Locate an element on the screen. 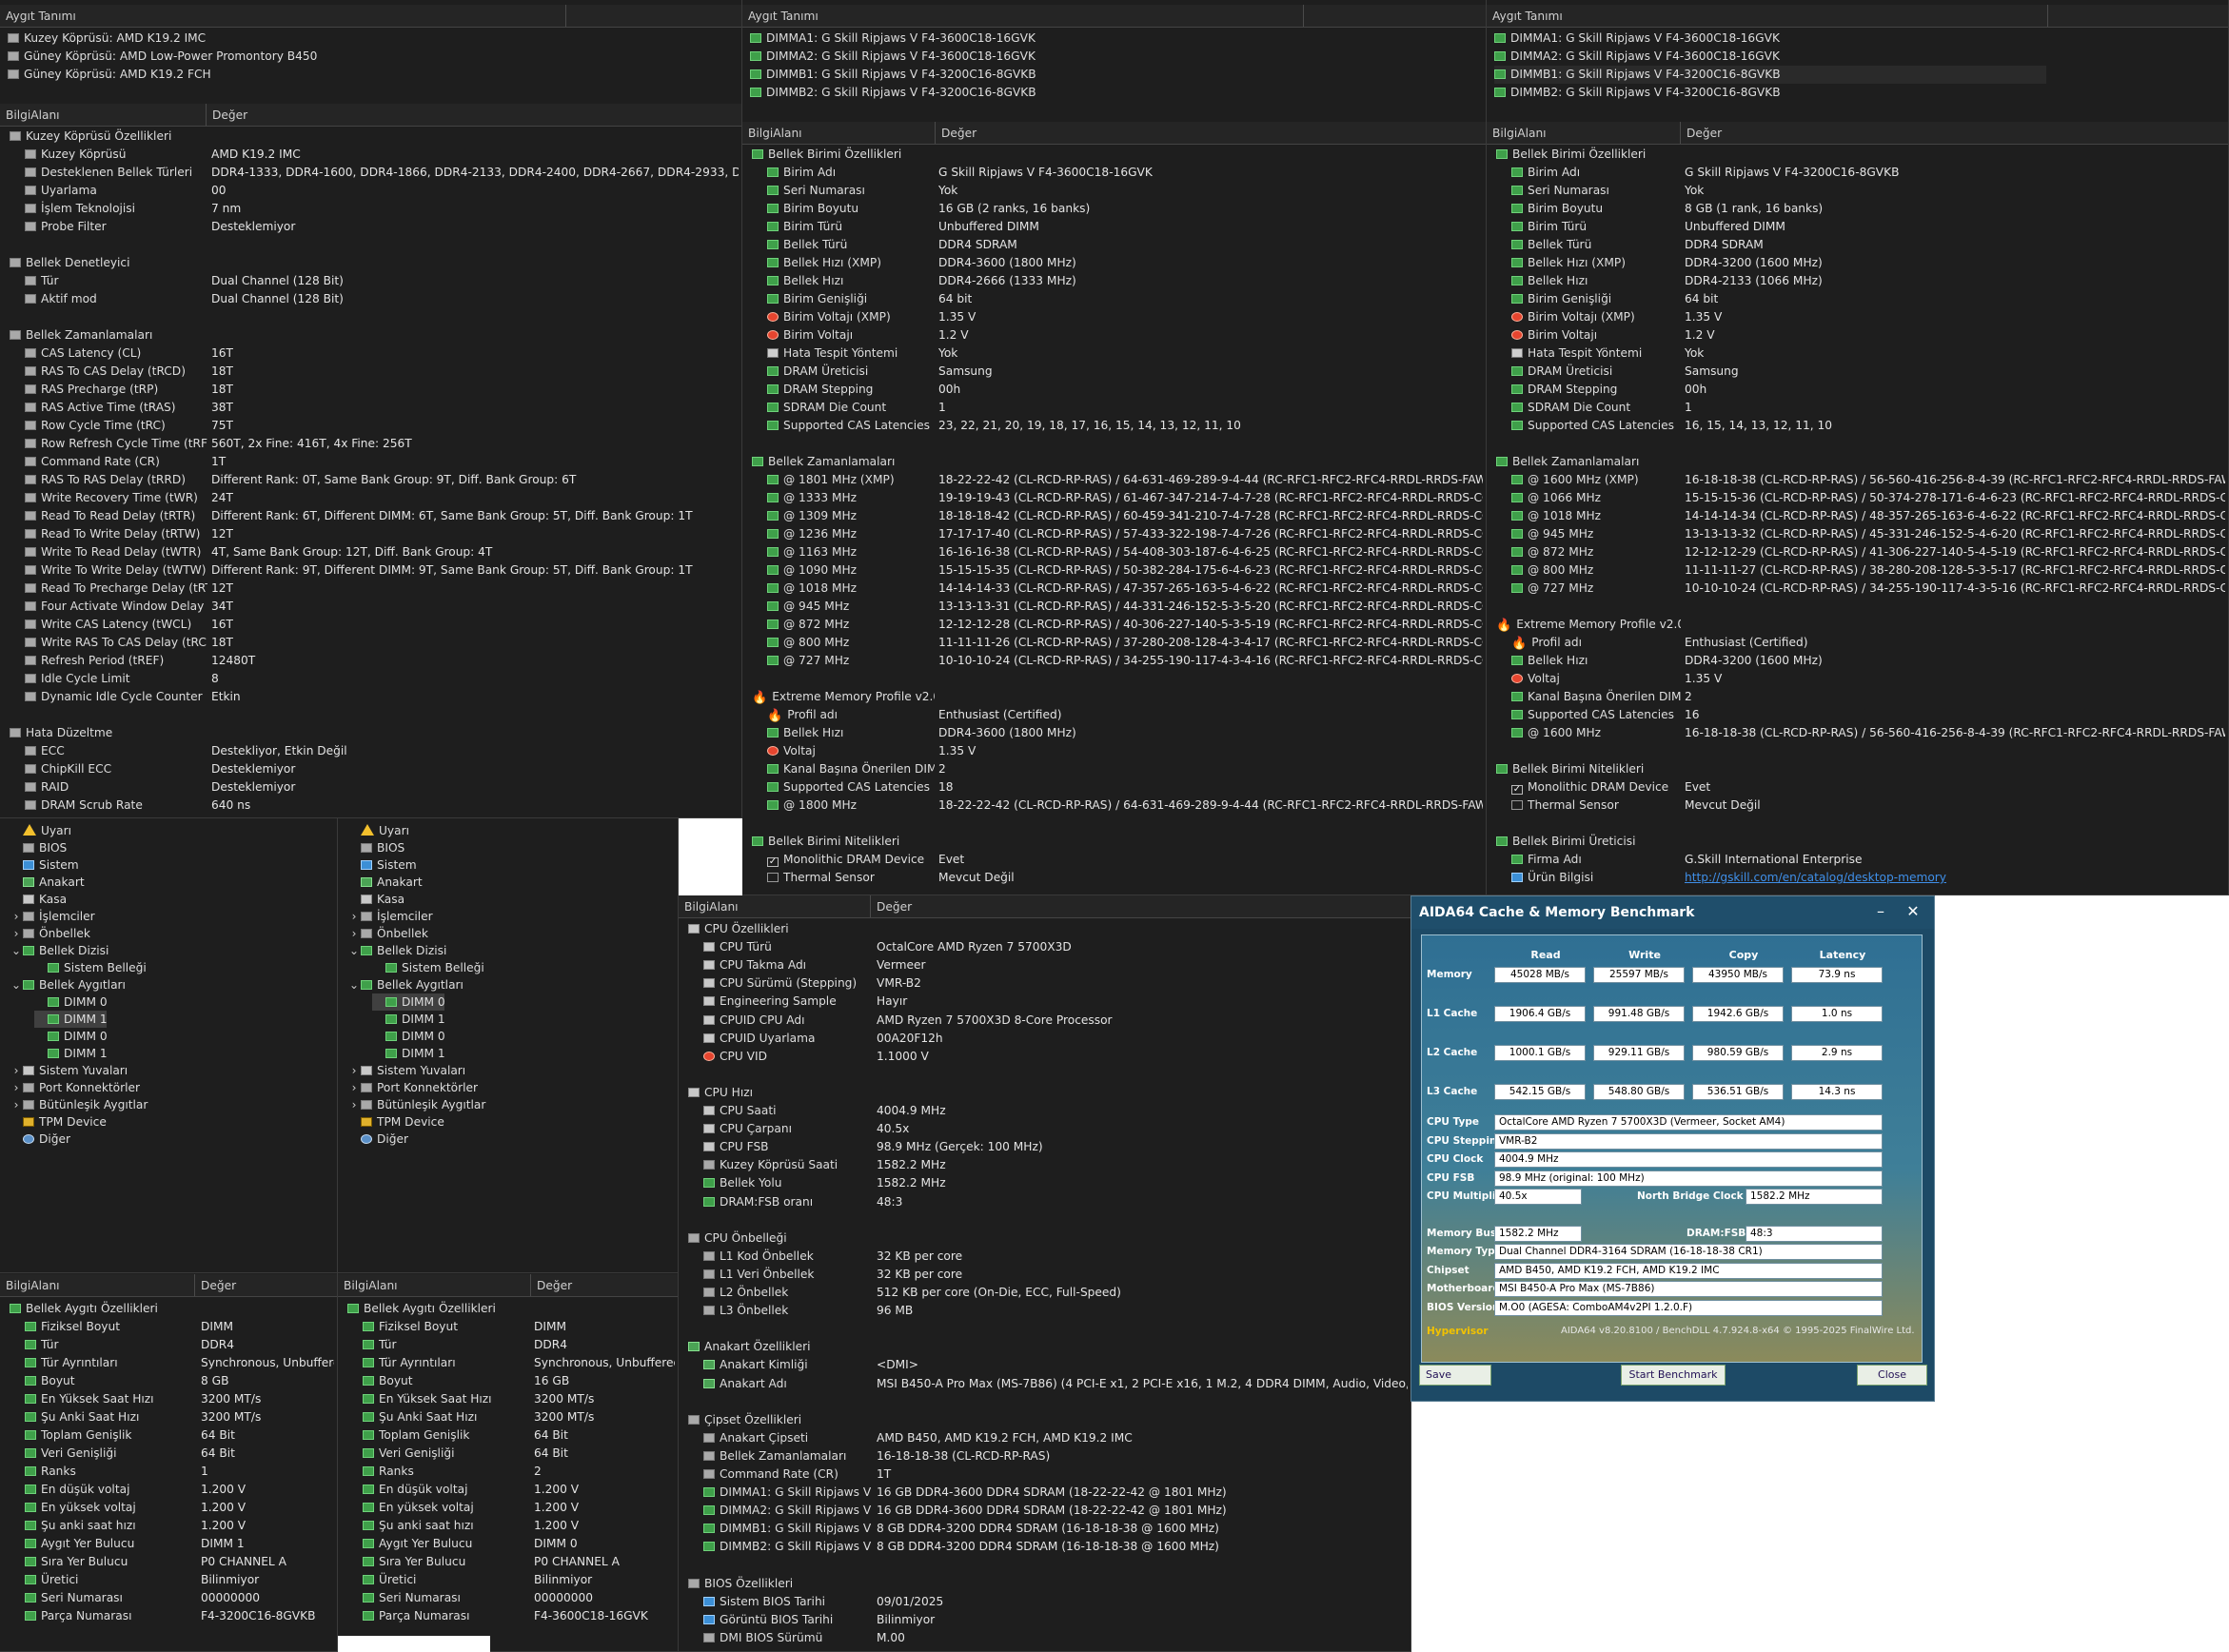 The image size is (2229, 1652). tree-item: ⌄ Bellek Dizisi is located at coordinates (490, 951).